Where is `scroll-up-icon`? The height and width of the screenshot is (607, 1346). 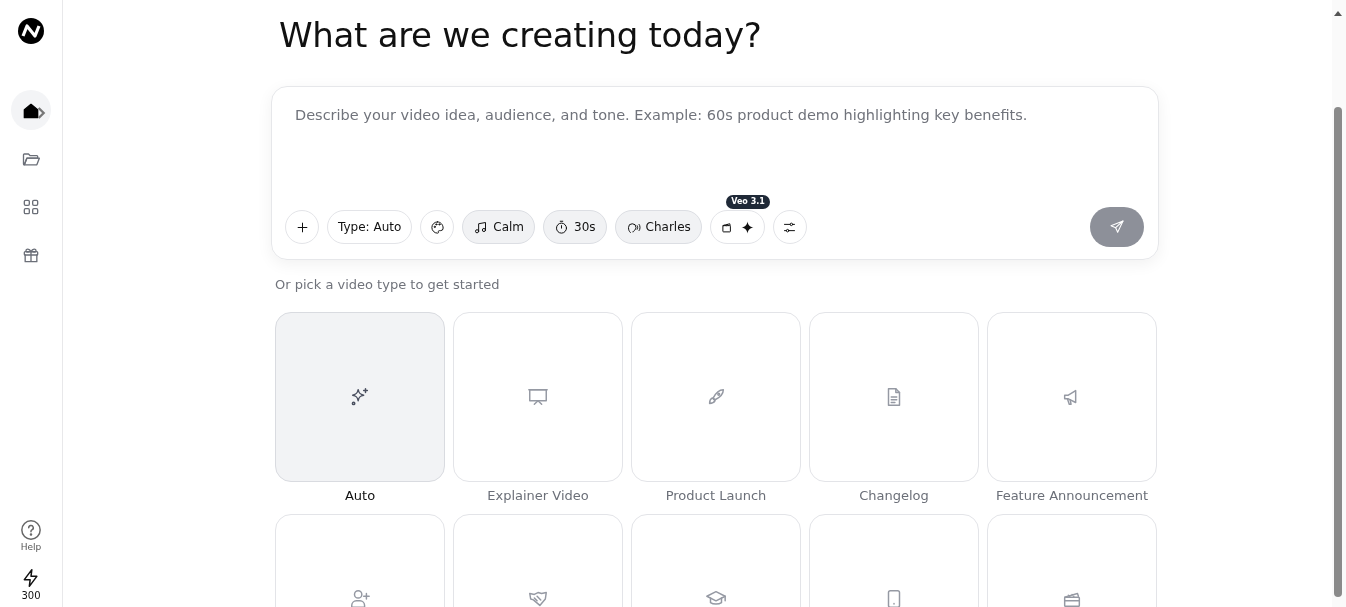
scroll-up-icon is located at coordinates (1338, 13).